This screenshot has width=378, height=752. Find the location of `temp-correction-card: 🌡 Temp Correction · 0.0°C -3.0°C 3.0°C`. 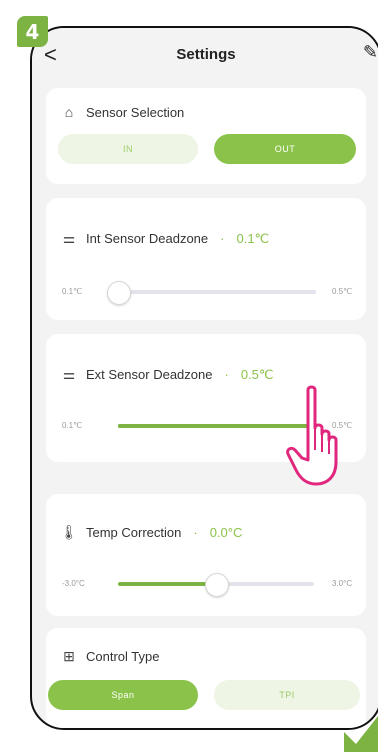

temp-correction-card: 🌡 Temp Correction · 0.0°C -3.0°C 3.0°C is located at coordinates (206, 555).